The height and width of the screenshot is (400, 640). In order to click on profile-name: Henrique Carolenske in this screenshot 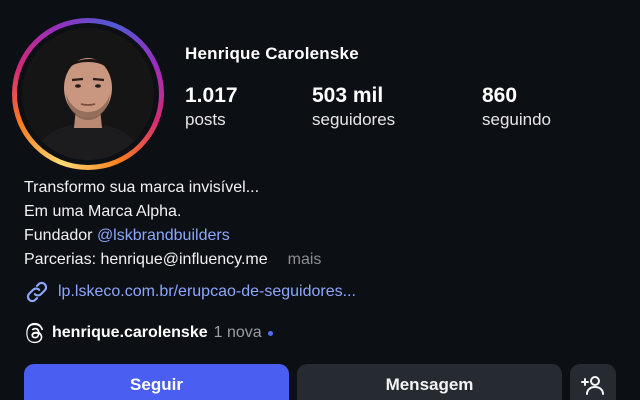, I will do `click(272, 53)`.